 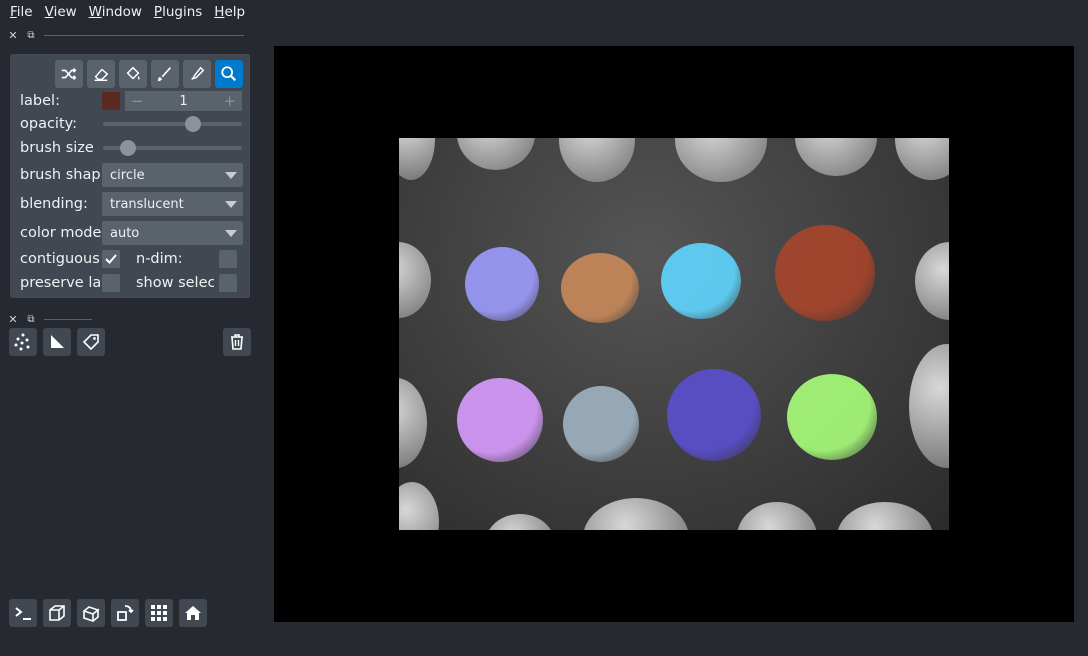 I want to click on pan-zoom-button, so click(x=229, y=74).